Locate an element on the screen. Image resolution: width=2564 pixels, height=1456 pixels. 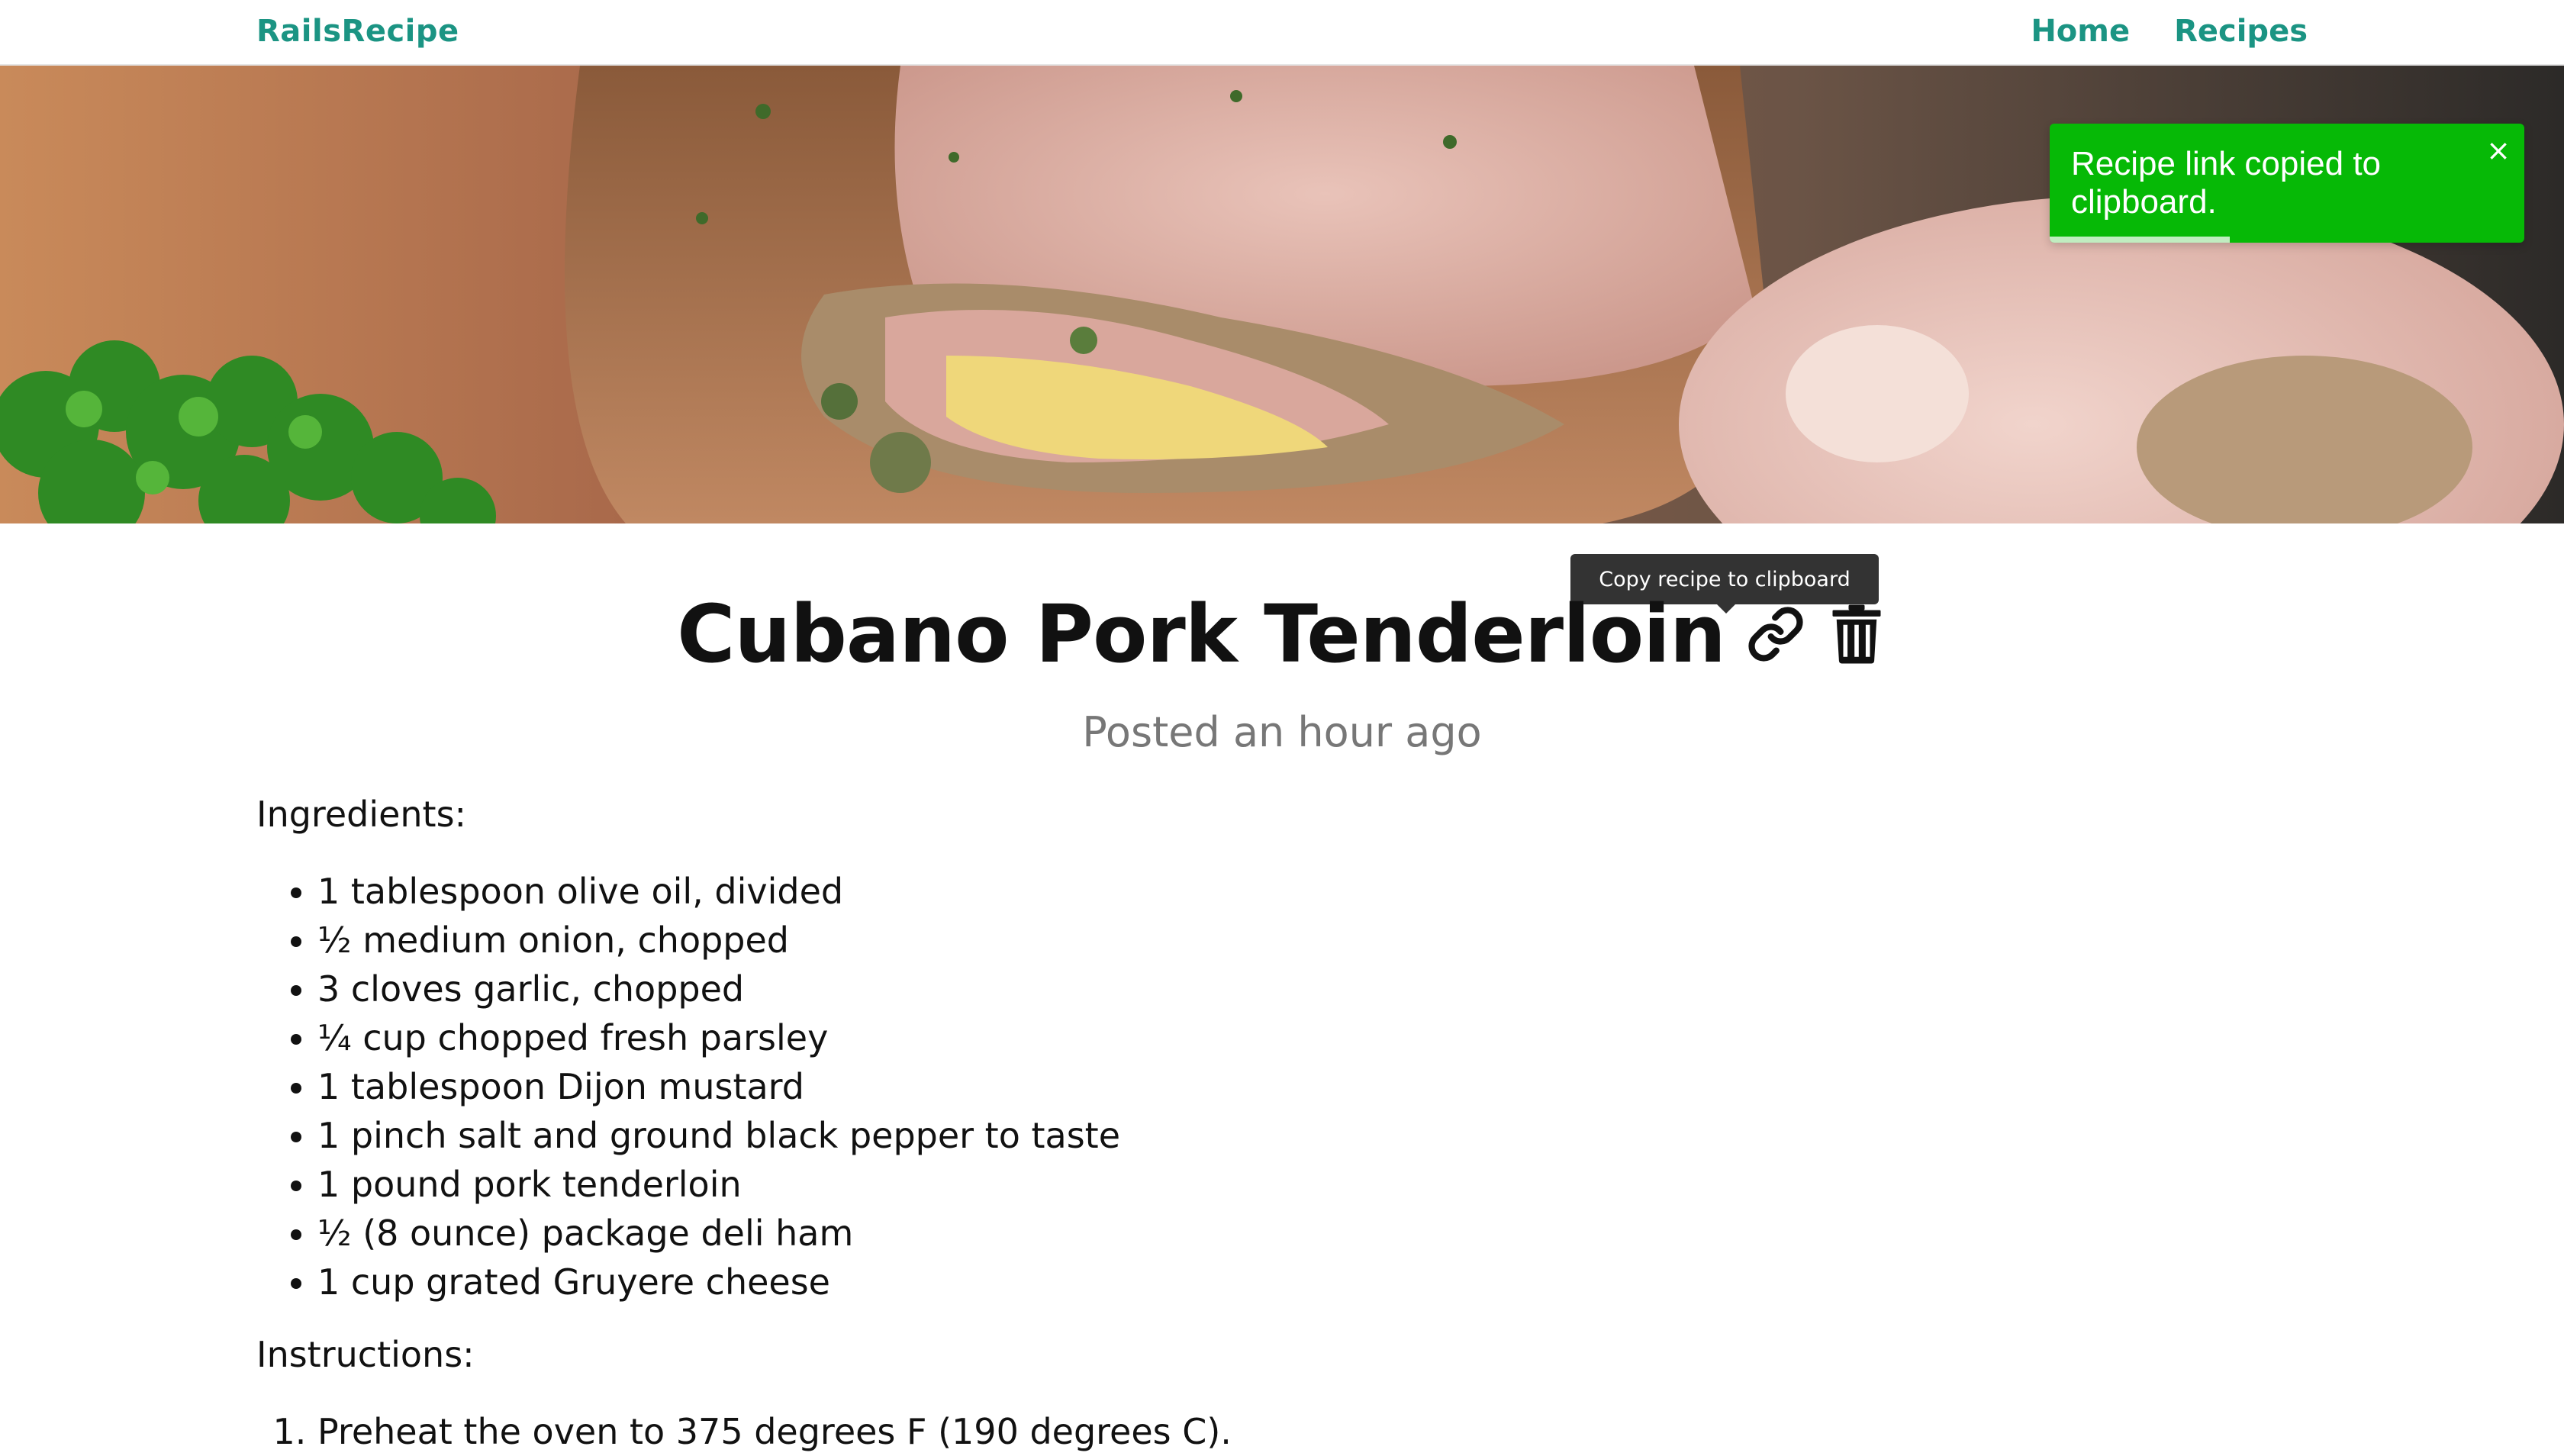
recipe-title-row: Cubano Pork Tenderloin is located at coordinates (1282, 634).